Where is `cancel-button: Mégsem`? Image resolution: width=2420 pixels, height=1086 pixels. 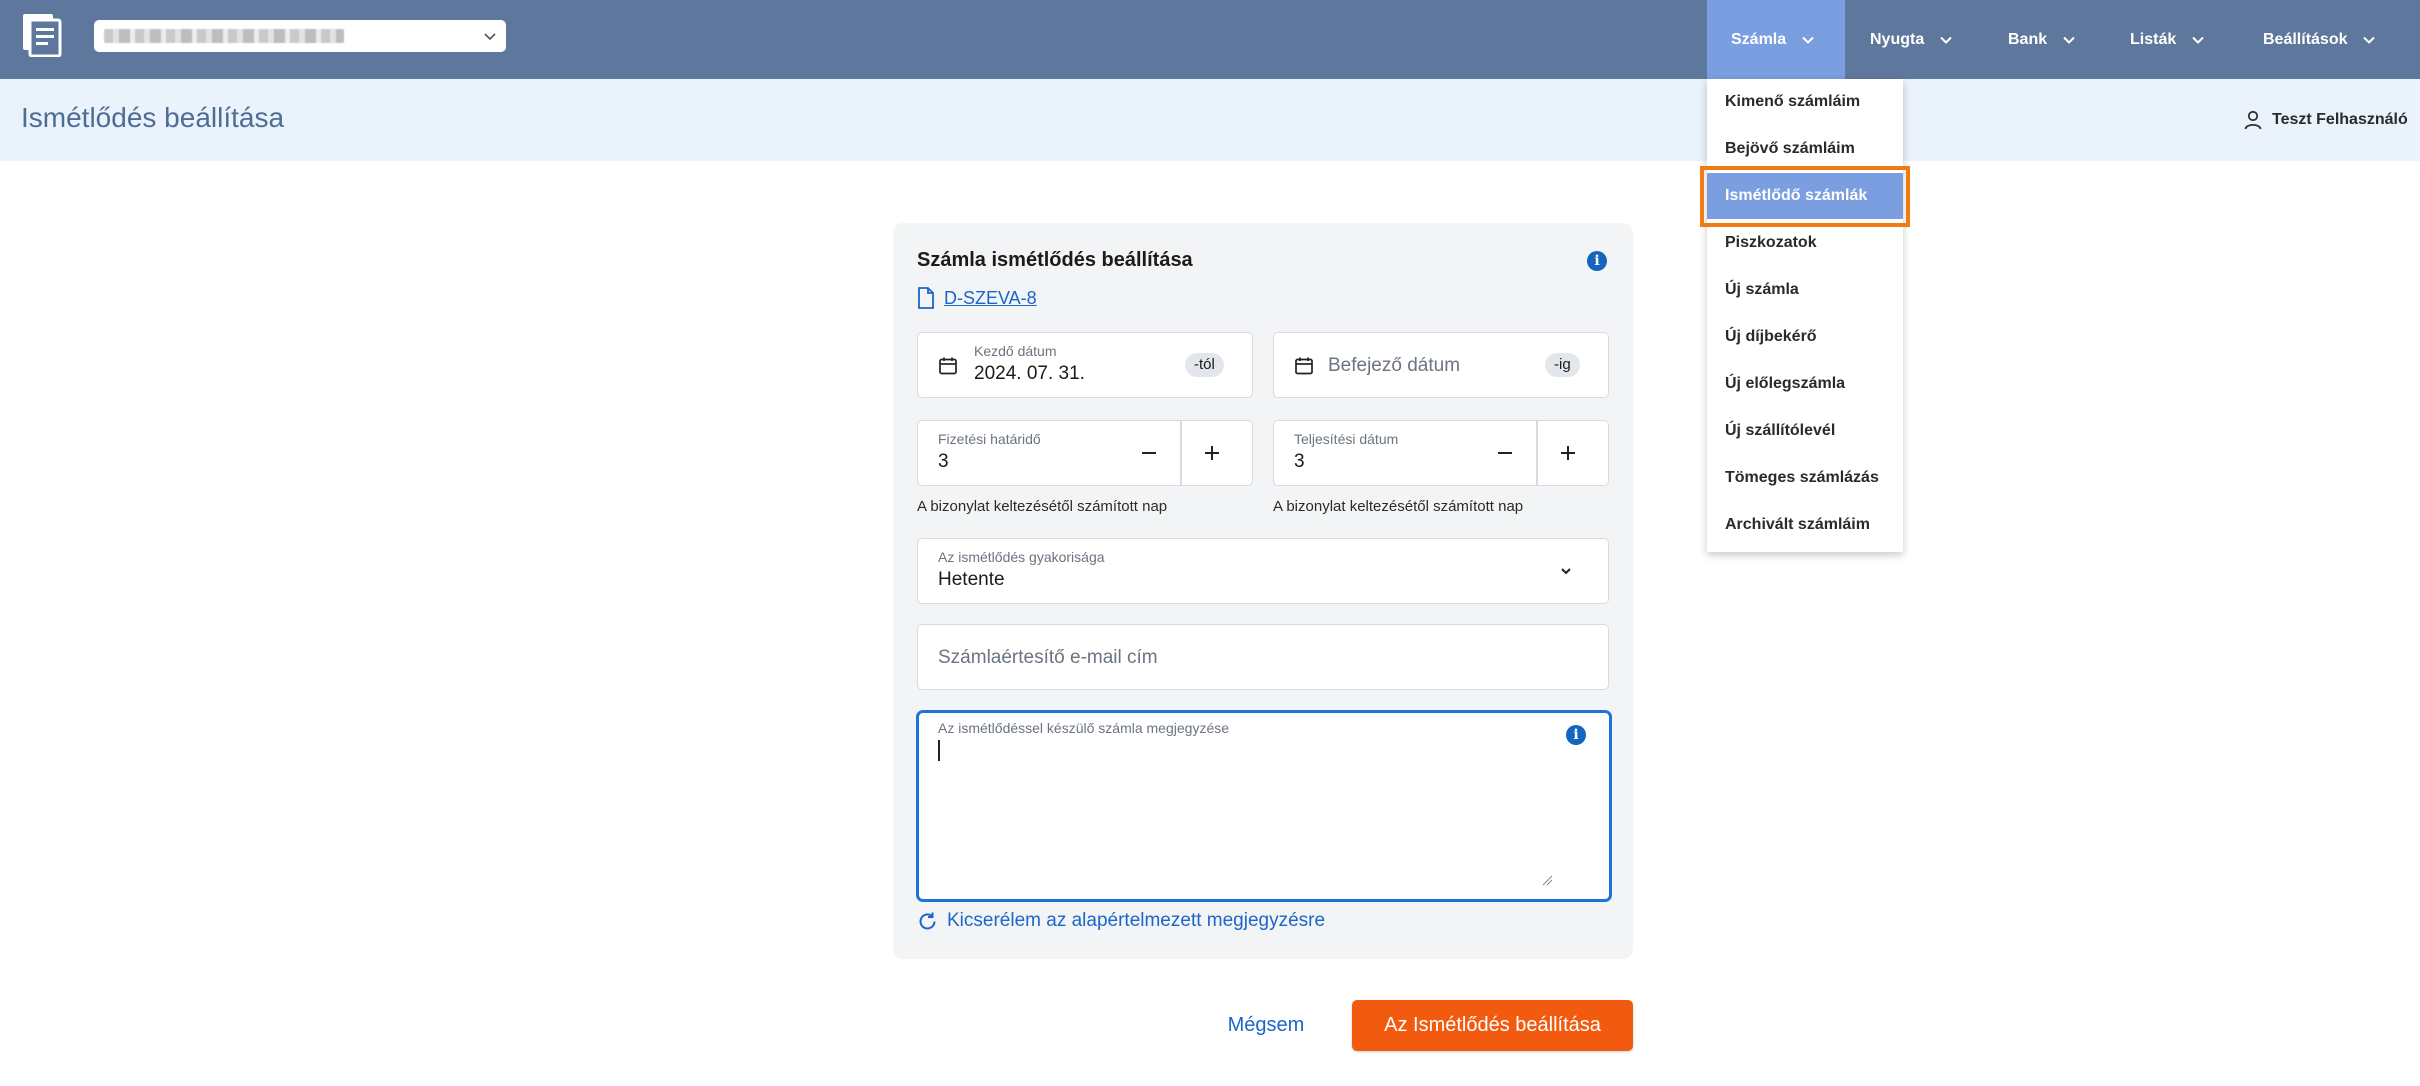
cancel-button: Mégsem is located at coordinates (1266, 1025).